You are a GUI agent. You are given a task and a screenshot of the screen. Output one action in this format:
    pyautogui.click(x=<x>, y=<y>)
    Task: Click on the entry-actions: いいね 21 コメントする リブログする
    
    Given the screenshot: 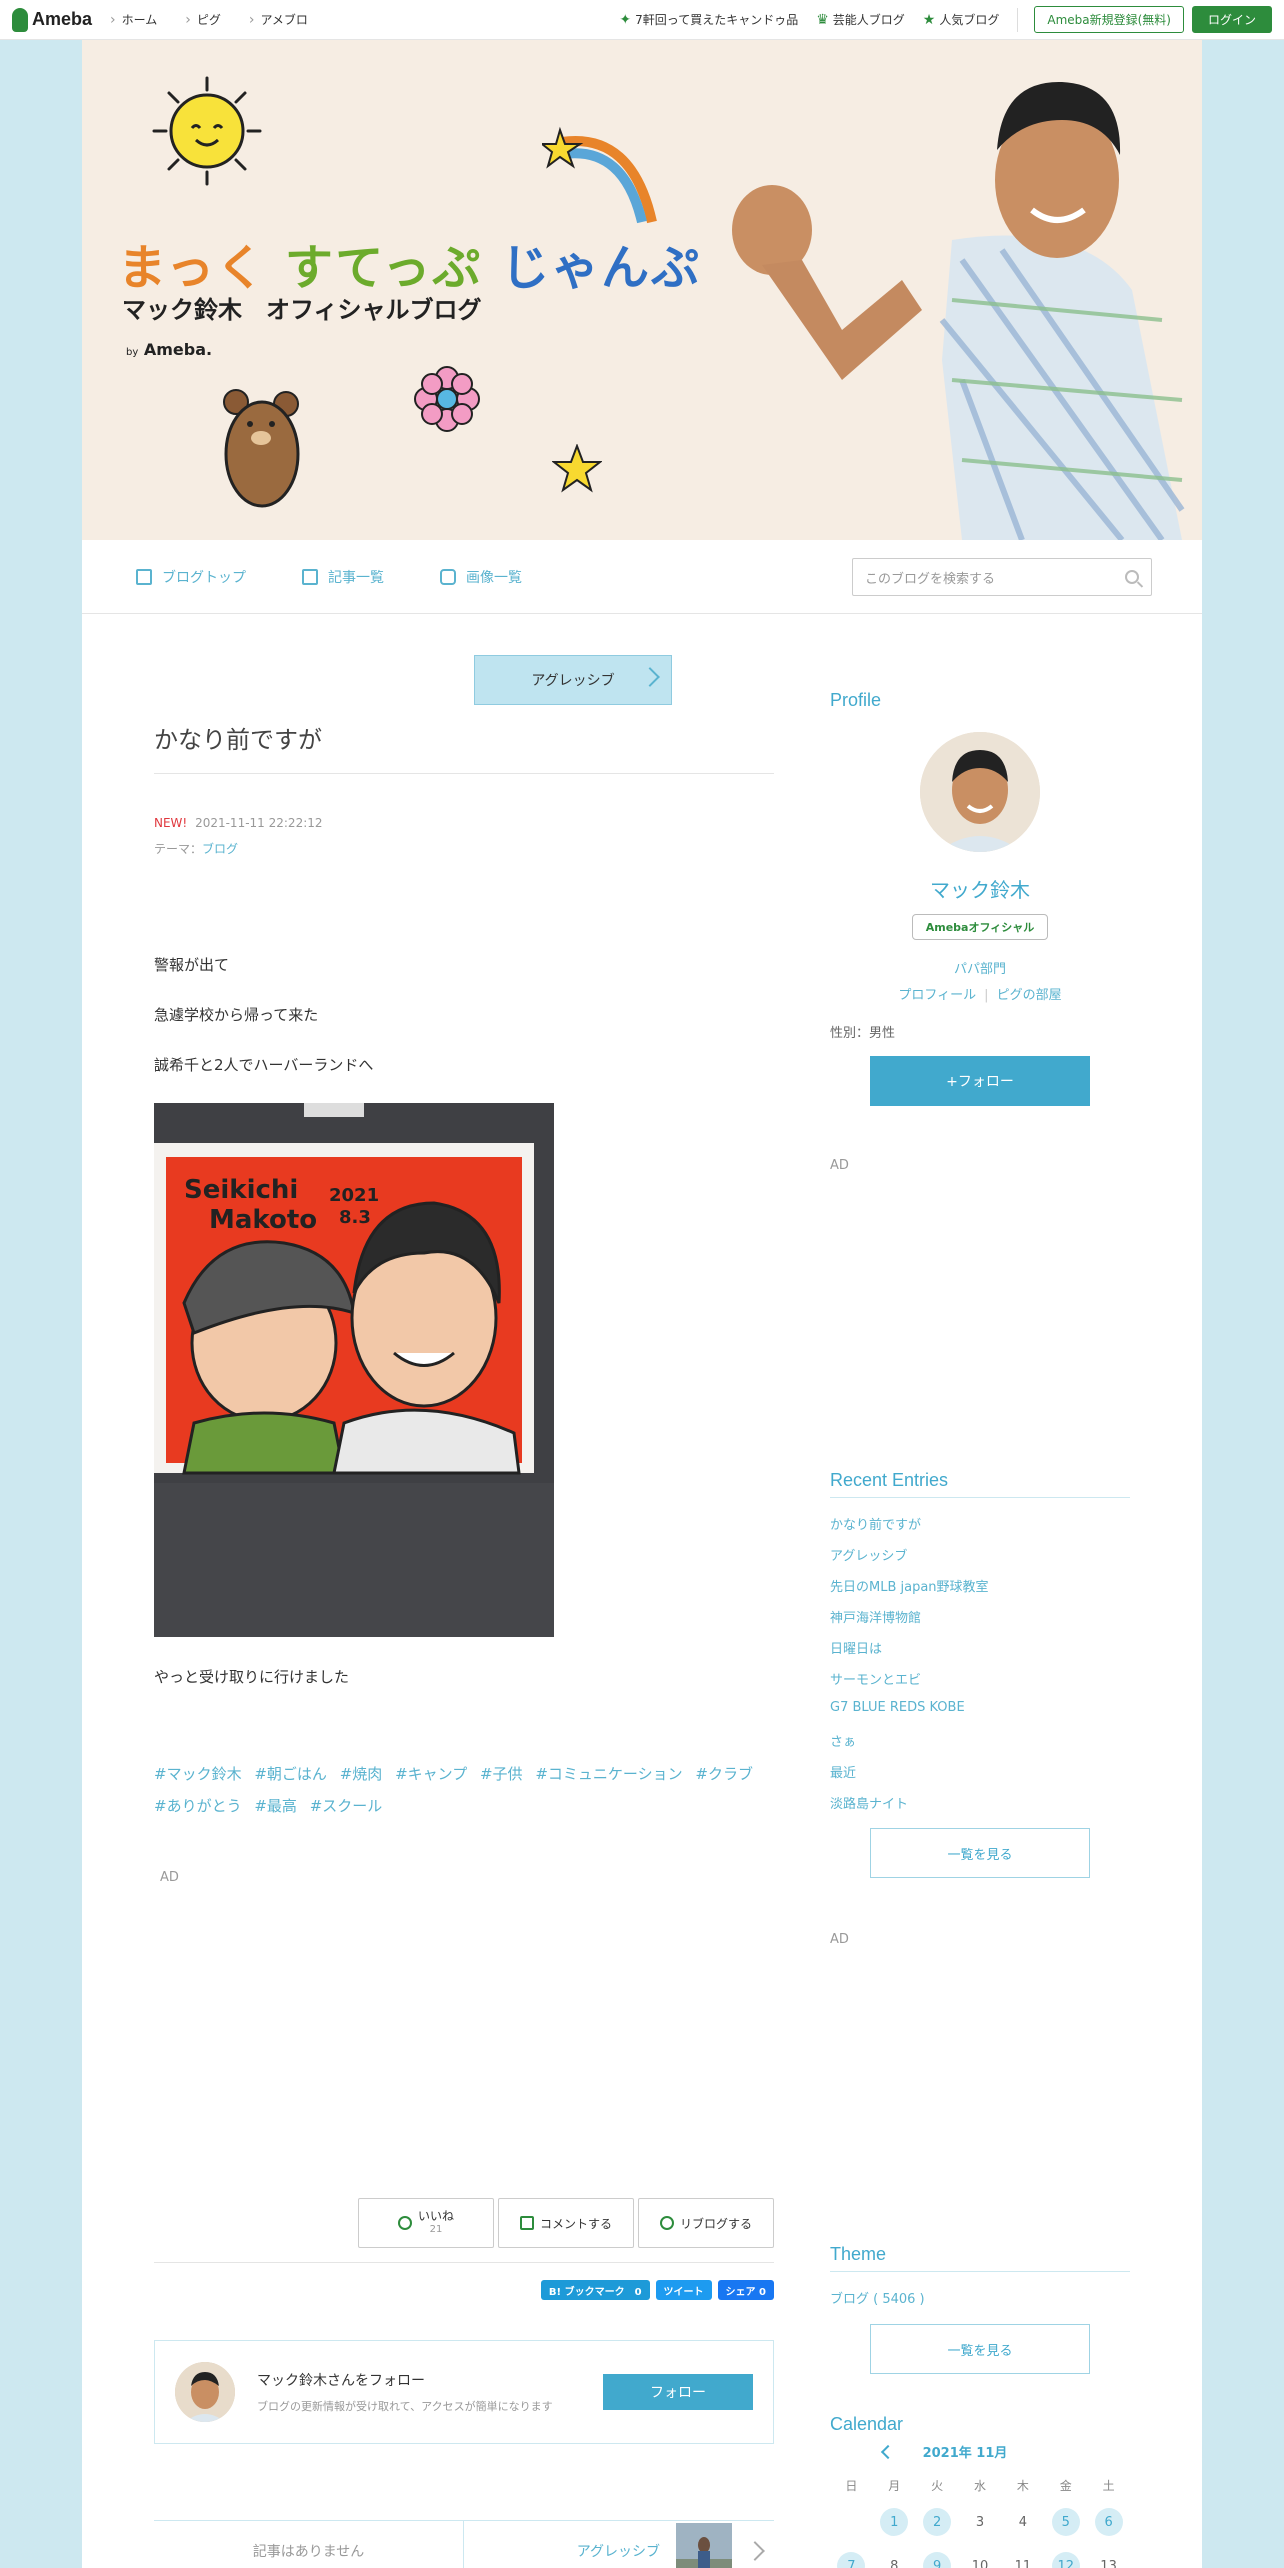 What is the action you would take?
    pyautogui.click(x=564, y=2223)
    